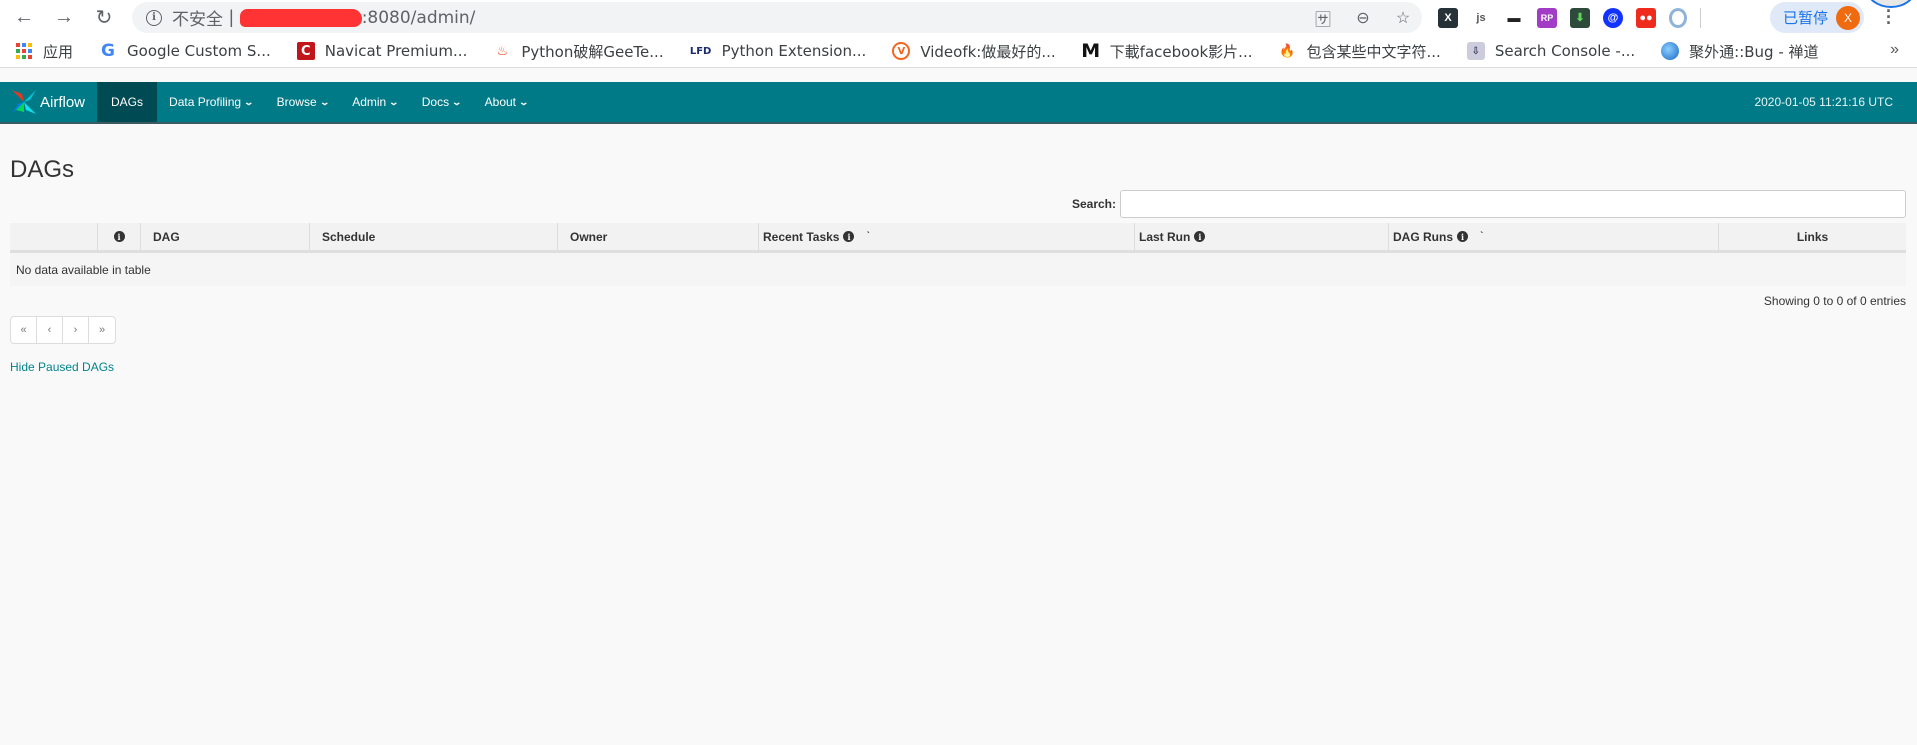 This screenshot has width=1917, height=745. What do you see at coordinates (1806, 18) in the screenshot?
I see `paused-label: 已暂停` at bounding box center [1806, 18].